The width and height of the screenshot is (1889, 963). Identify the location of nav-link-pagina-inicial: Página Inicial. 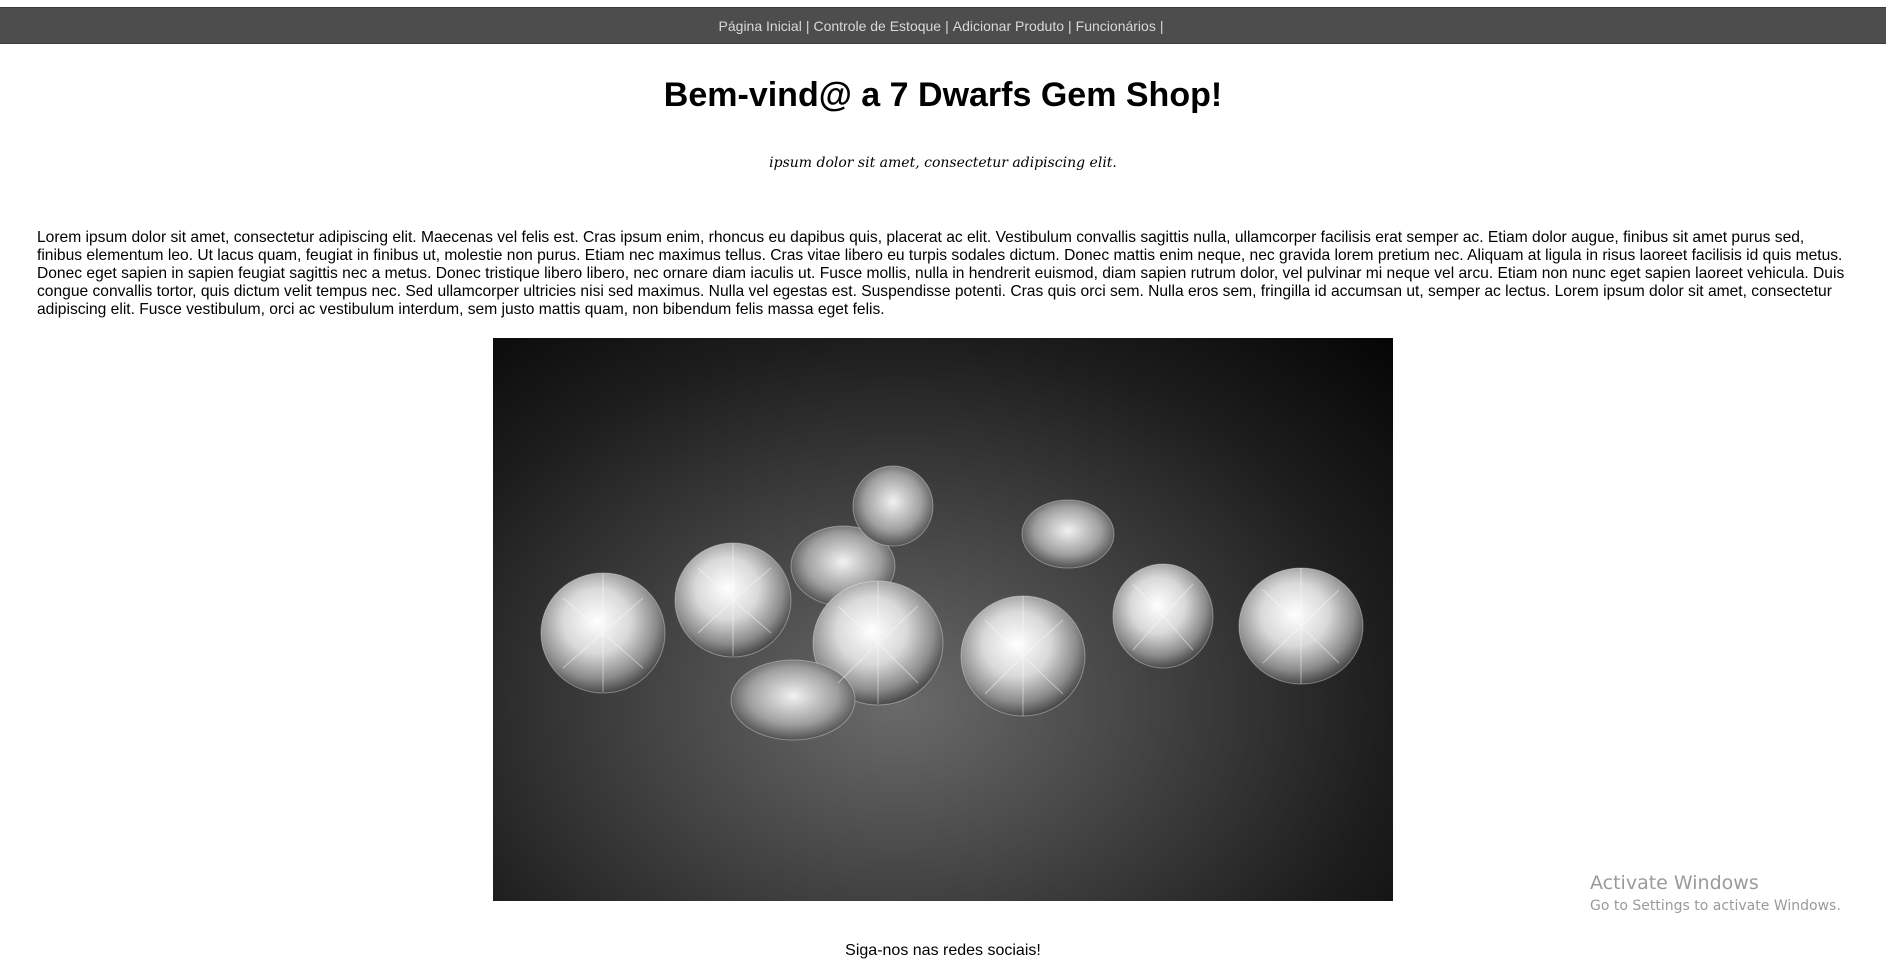
(760, 26).